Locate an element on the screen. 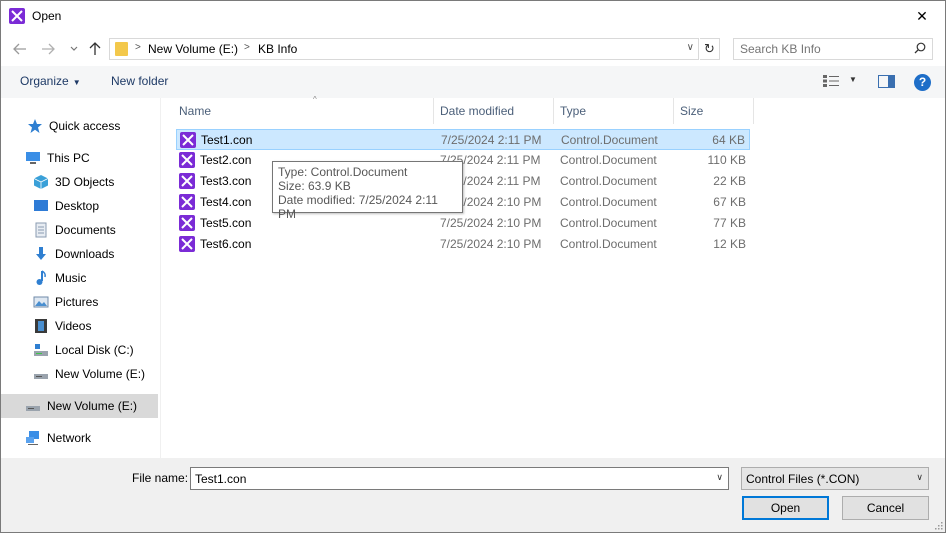 The image size is (946, 533). folder-icon is located at coordinates (121, 49).